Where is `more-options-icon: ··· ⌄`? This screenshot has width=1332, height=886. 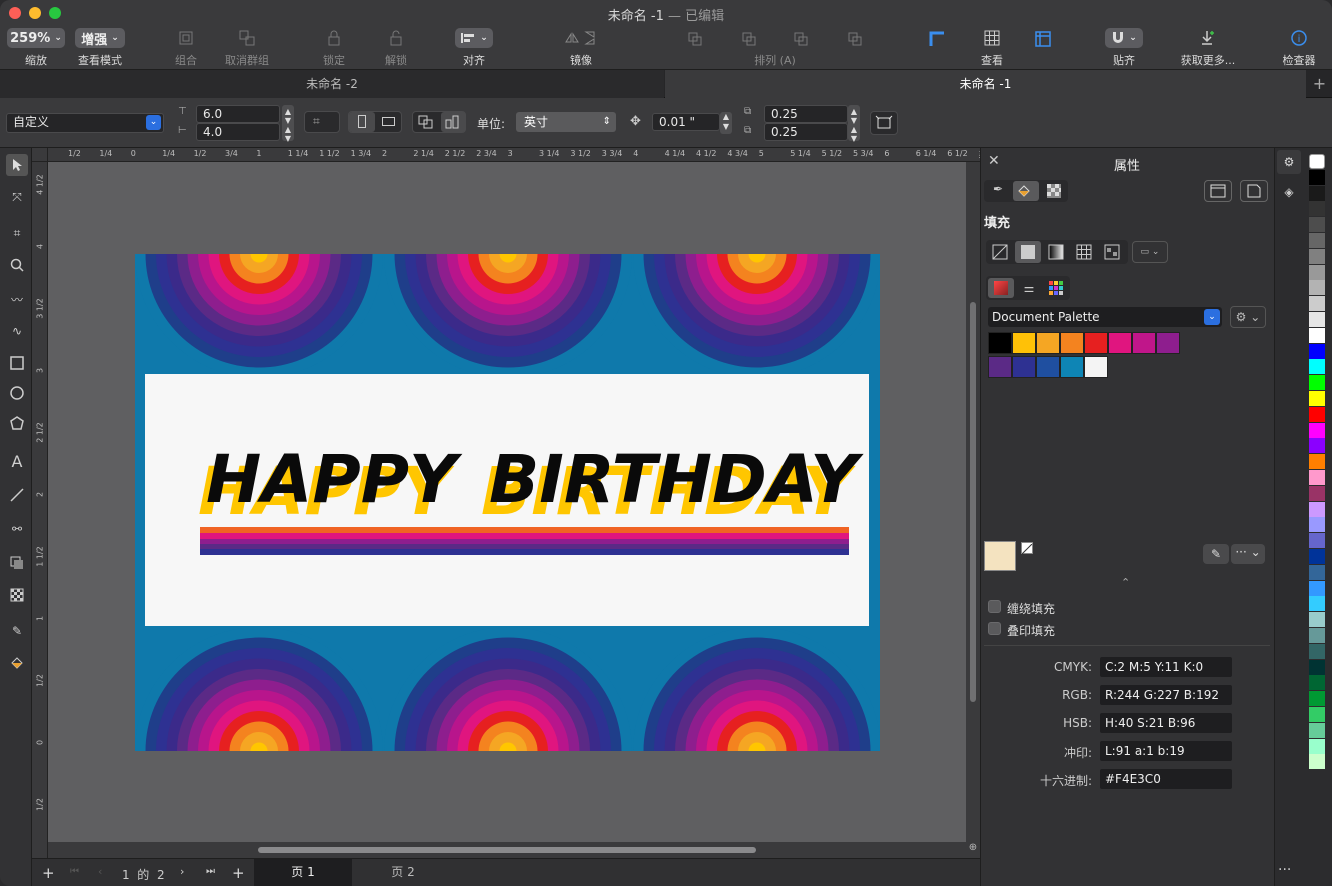 more-options-icon: ··· ⌄ is located at coordinates (1248, 554).